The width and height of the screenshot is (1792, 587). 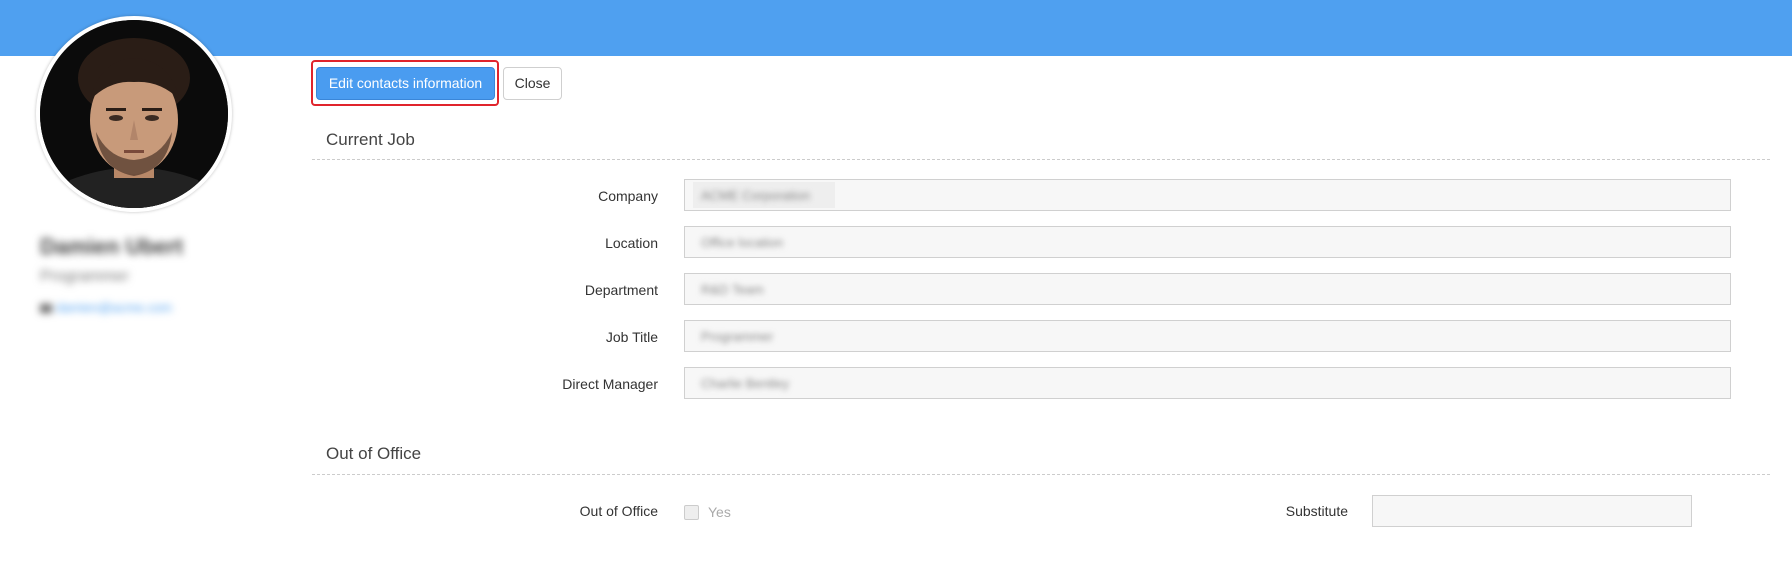 What do you see at coordinates (532, 83) in the screenshot?
I see `close-button: Close` at bounding box center [532, 83].